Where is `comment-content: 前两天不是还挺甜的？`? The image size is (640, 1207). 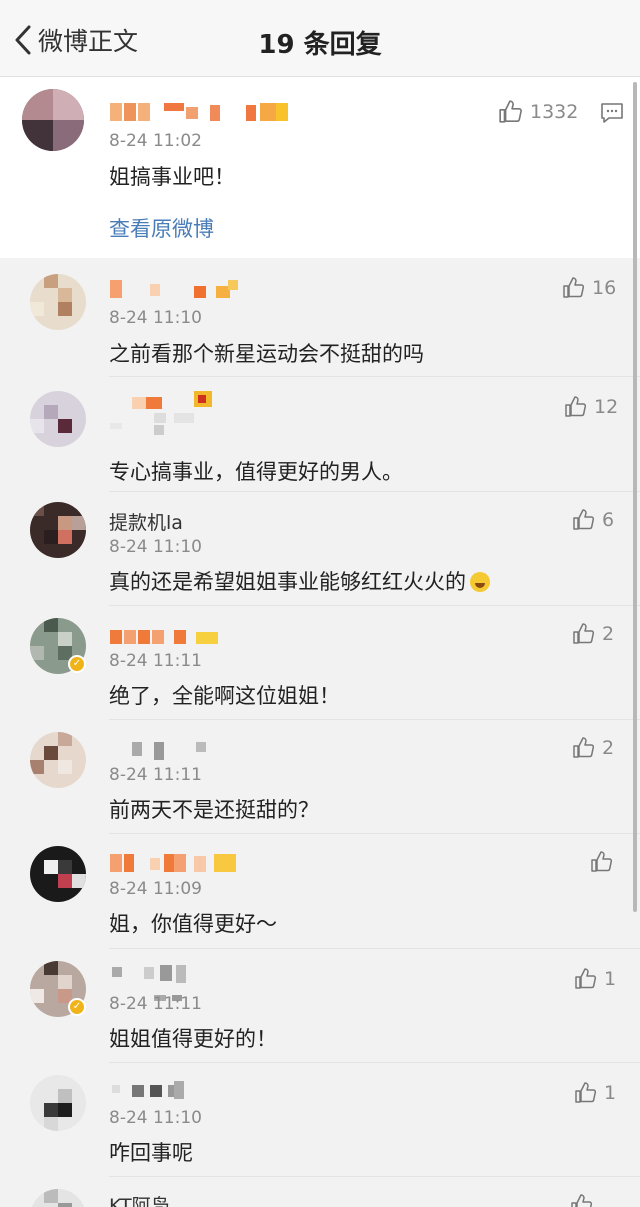
comment-content: 前两天不是还挺甜的？ is located at coordinates (214, 810).